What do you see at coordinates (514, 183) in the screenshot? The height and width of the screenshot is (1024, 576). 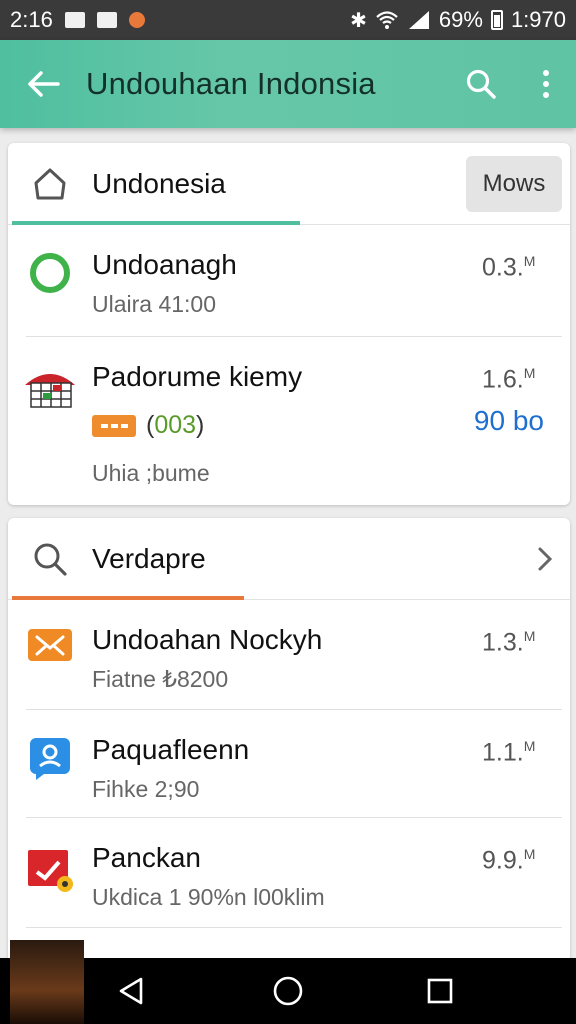 I see `mows-button: Mows` at bounding box center [514, 183].